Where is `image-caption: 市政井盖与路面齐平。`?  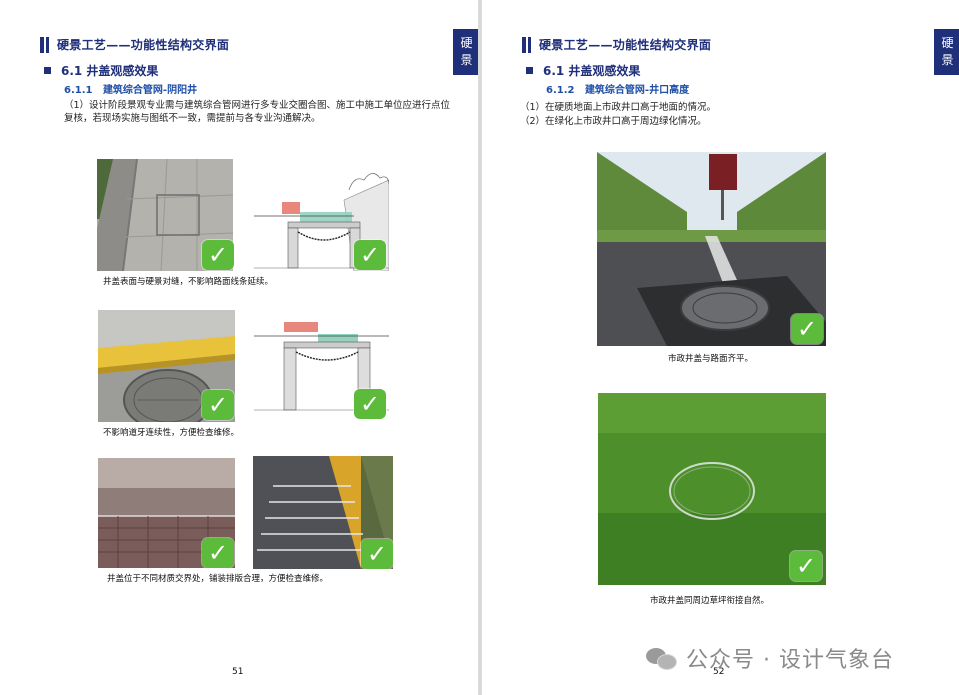 image-caption: 市政井盖与路面齐平。 is located at coordinates (711, 359).